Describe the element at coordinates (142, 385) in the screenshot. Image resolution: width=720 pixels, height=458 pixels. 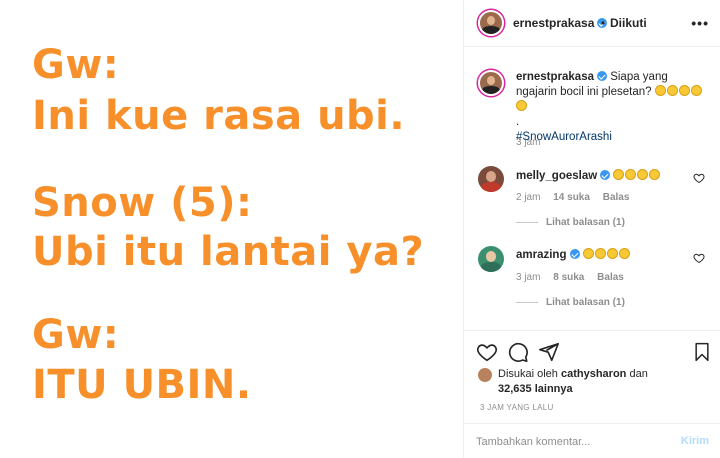
I see `post-text-line: ITU UBIN.` at that location.